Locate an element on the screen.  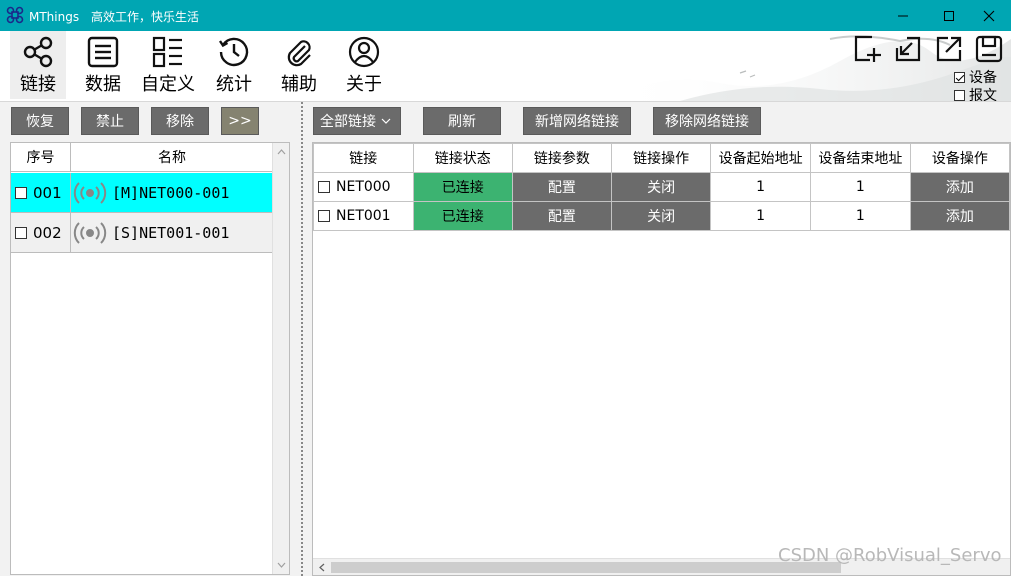
minimize-icon is located at coordinates (903, 15).